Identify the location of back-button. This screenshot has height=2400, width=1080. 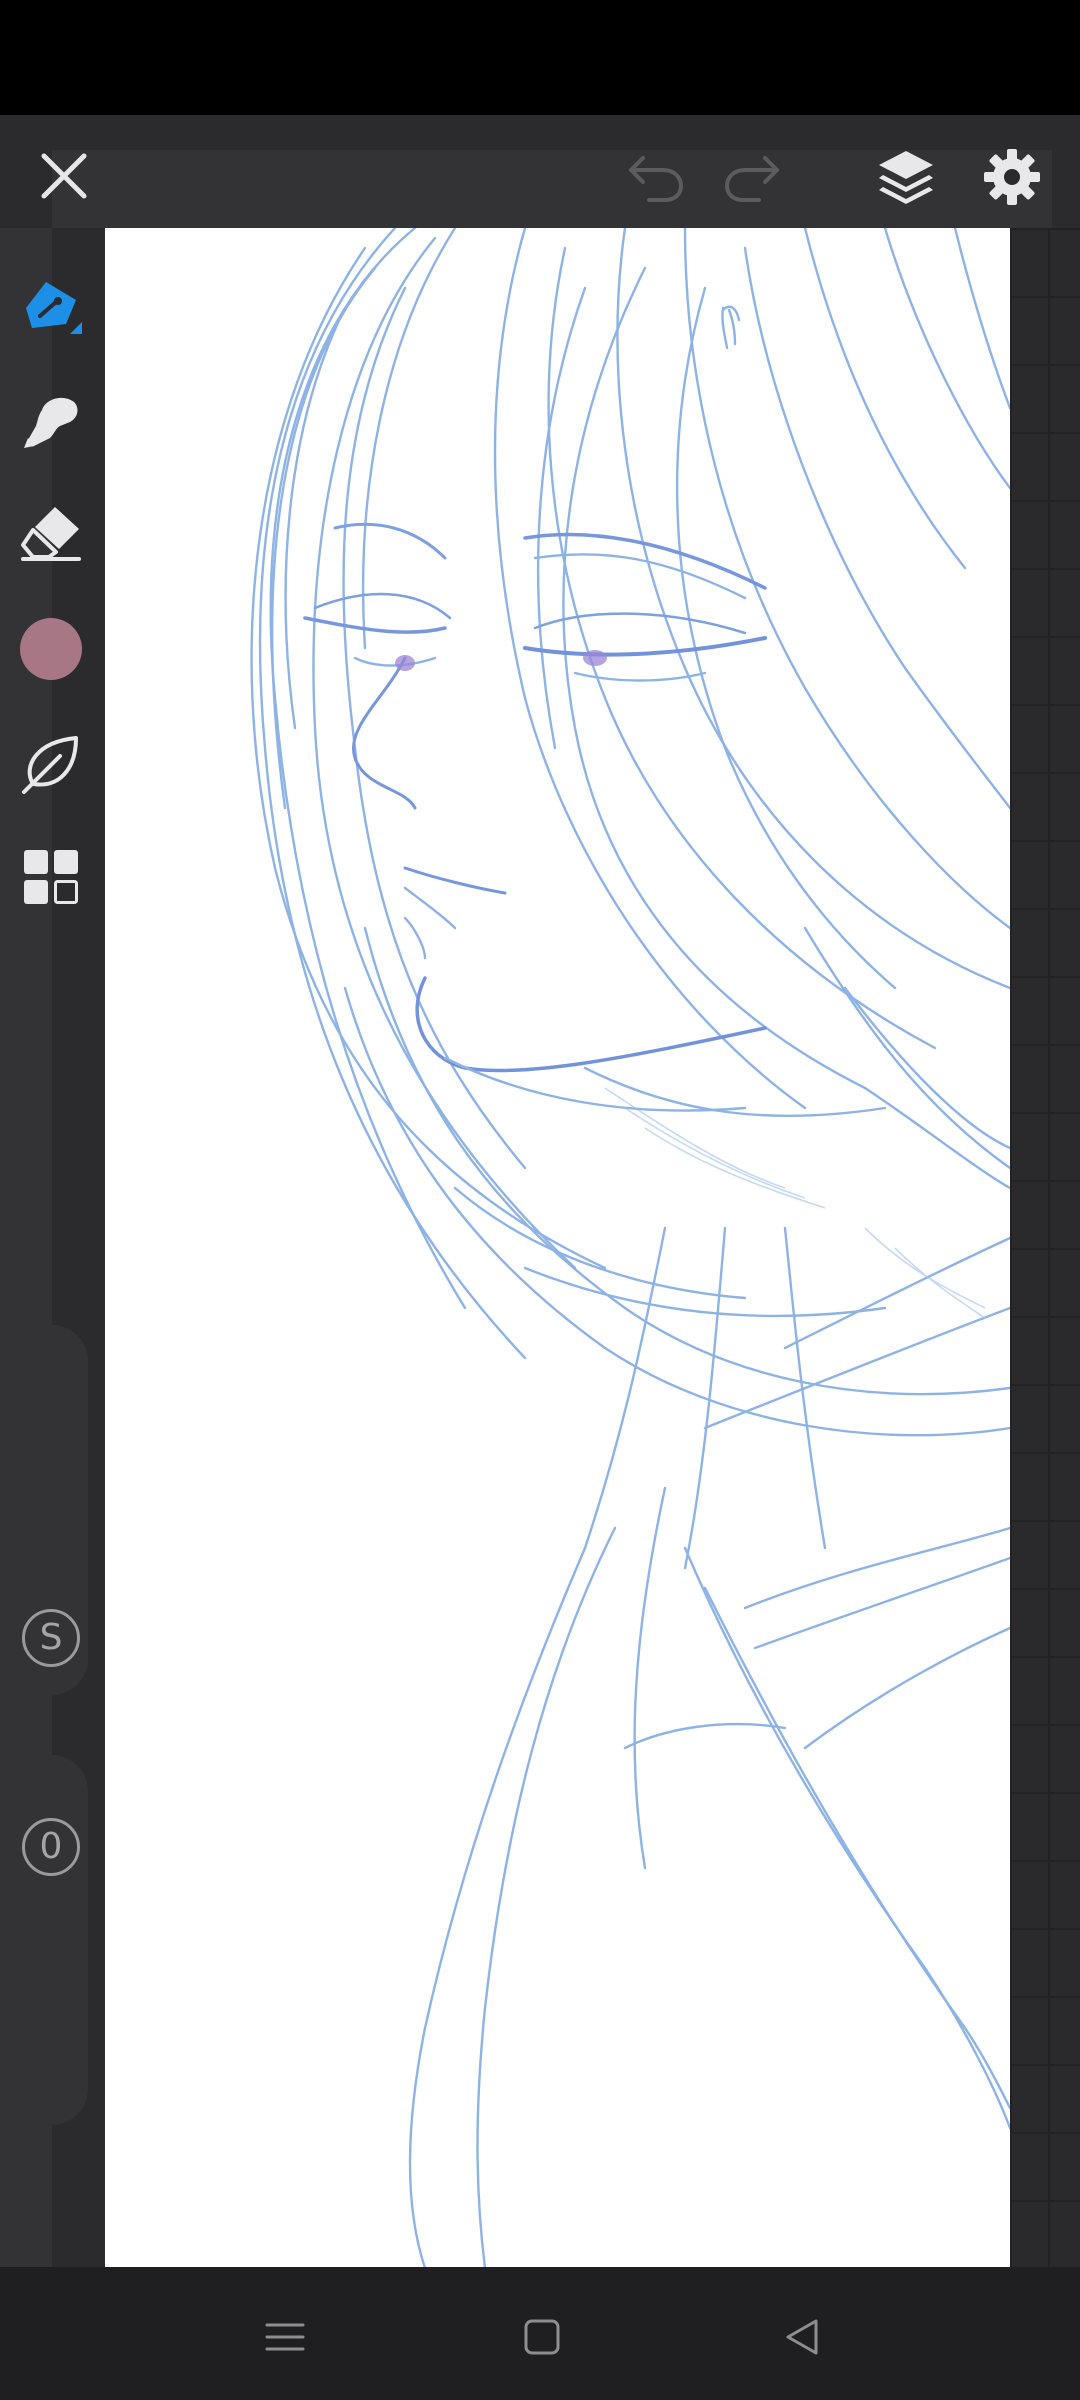
(802, 2337).